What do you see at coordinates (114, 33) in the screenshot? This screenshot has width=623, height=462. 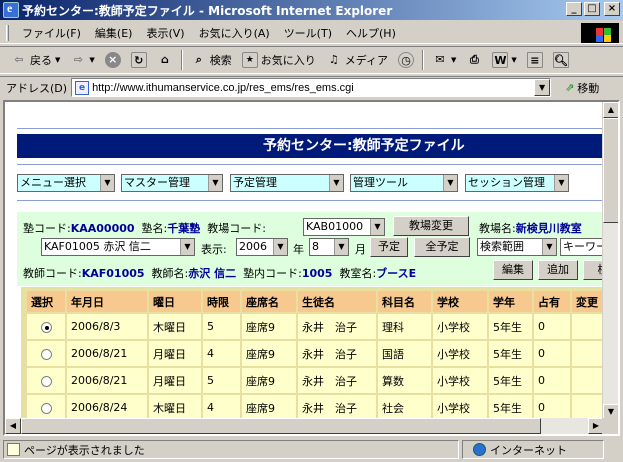 I see `menu-edit: 編集(E)` at bounding box center [114, 33].